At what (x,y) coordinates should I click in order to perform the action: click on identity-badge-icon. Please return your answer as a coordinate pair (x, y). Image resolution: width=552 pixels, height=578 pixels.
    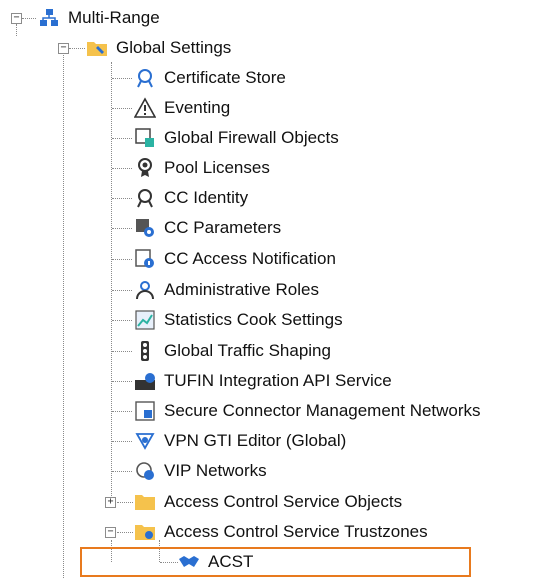
    Looking at the image, I should click on (145, 198).